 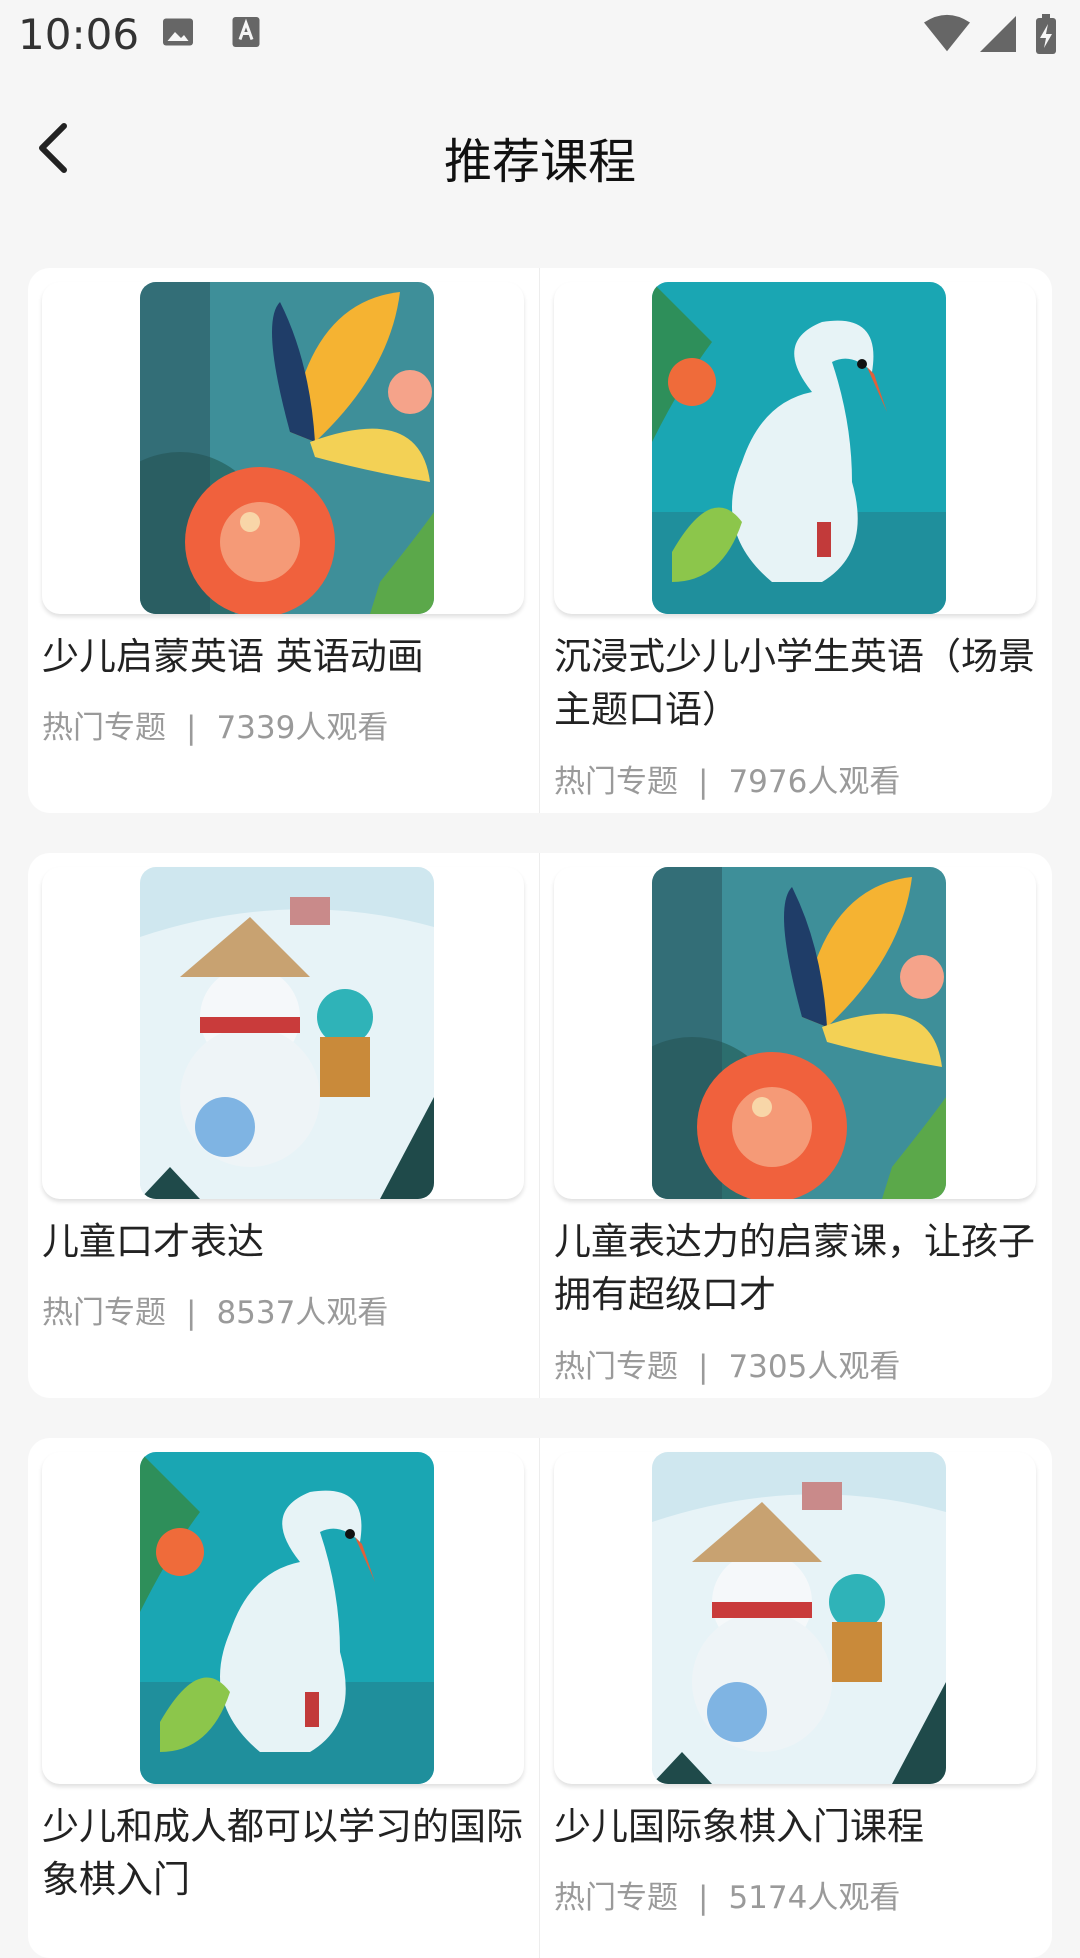 What do you see at coordinates (727, 778) in the screenshot?
I see `course-meta: 热门专题 | 7976人观看` at bounding box center [727, 778].